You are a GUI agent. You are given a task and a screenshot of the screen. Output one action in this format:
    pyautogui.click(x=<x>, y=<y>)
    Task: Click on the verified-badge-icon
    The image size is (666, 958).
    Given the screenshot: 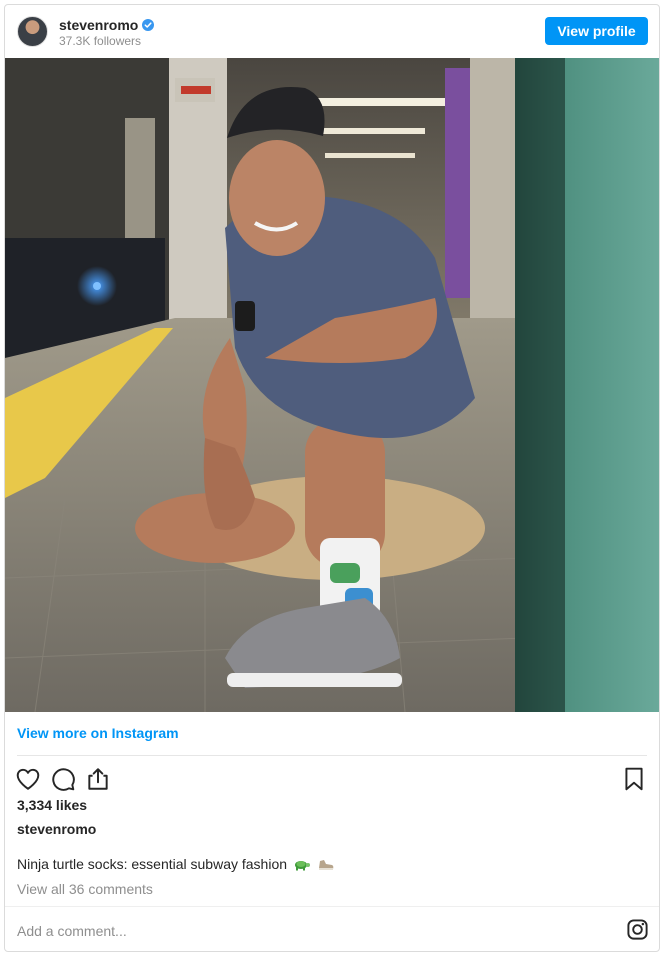 What is the action you would take?
    pyautogui.click(x=148, y=25)
    